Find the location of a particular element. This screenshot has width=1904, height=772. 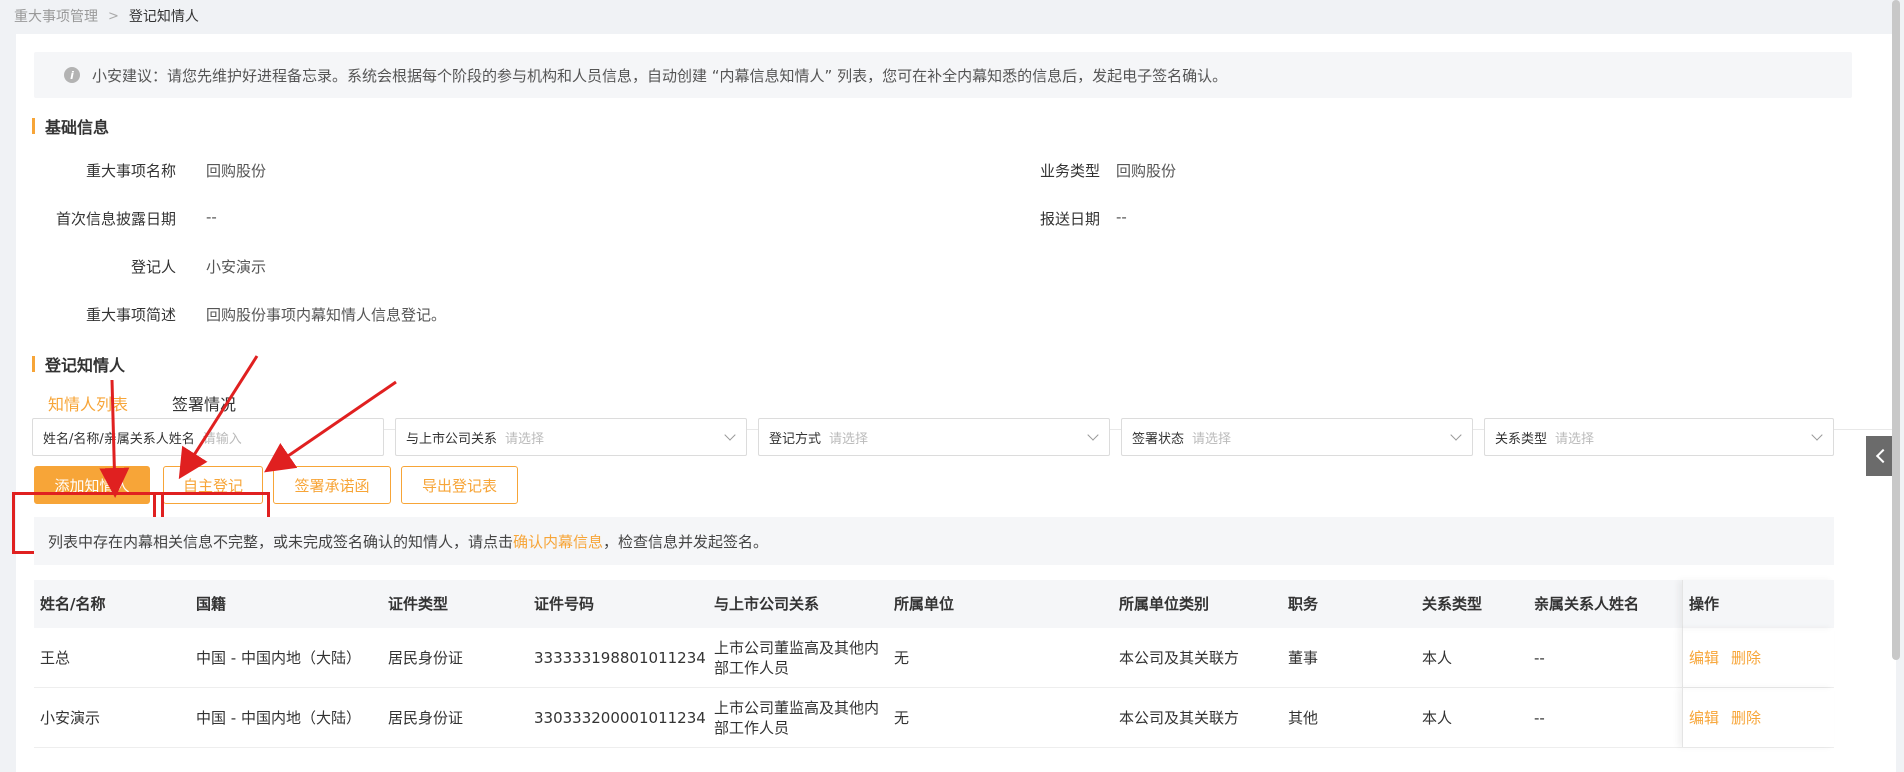

header-kin-name: 亲属关系人姓名 is located at coordinates (1587, 604).